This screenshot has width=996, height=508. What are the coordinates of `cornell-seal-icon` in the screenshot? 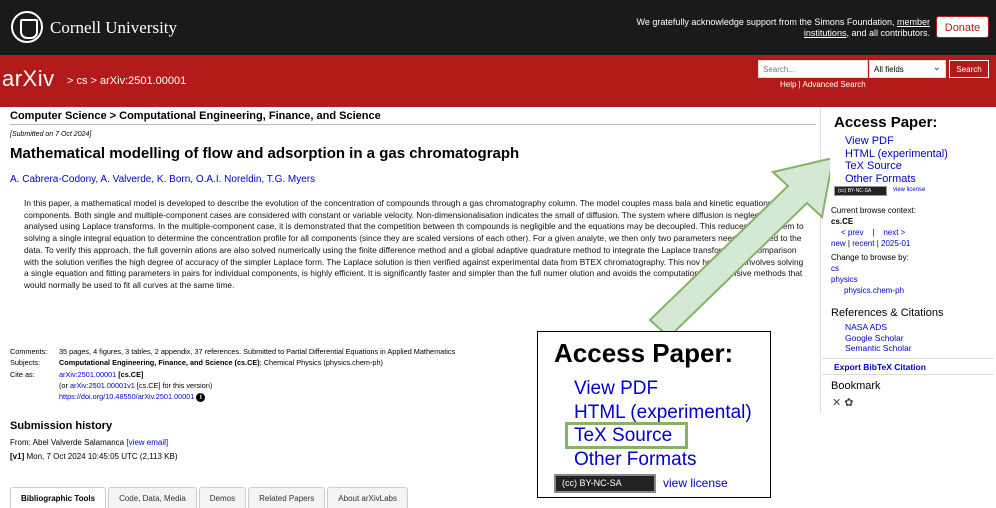 It's located at (27, 27).